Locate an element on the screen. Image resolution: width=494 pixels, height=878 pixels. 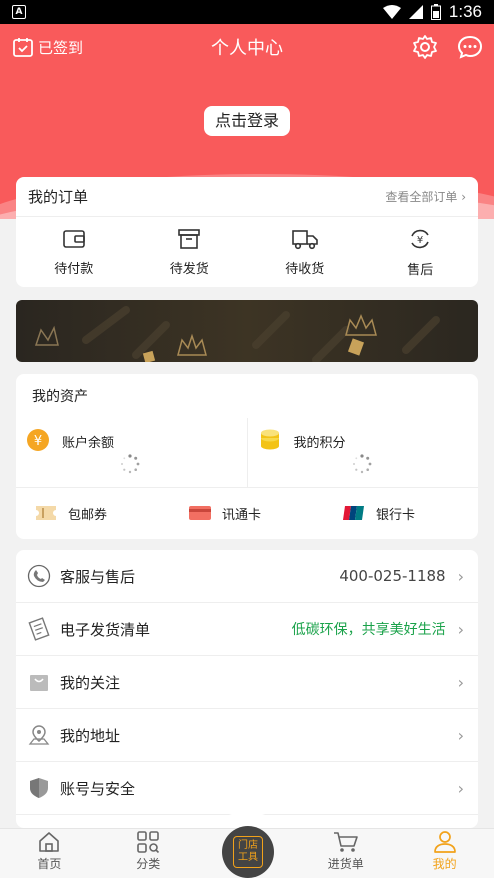
nav-label: 我的 is located at coordinates (444, 864).